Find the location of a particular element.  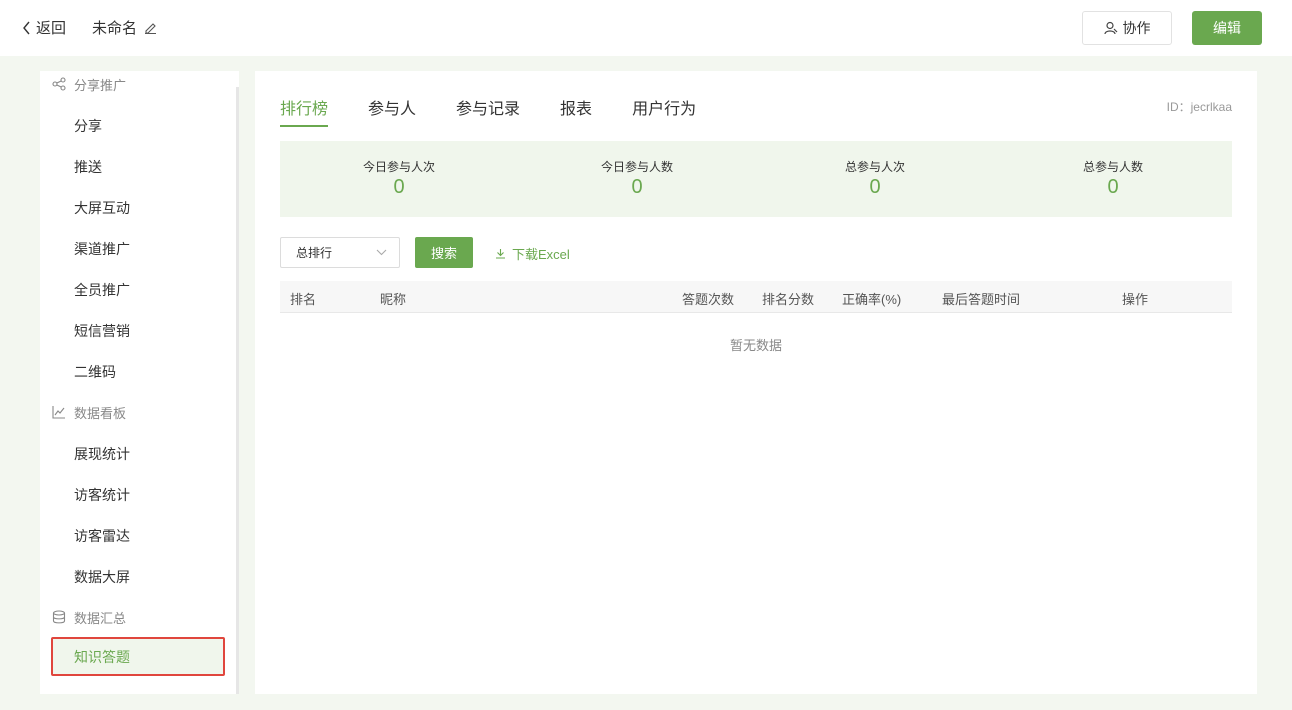

stat-label: 总参与人次 is located at coordinates (874, 167).